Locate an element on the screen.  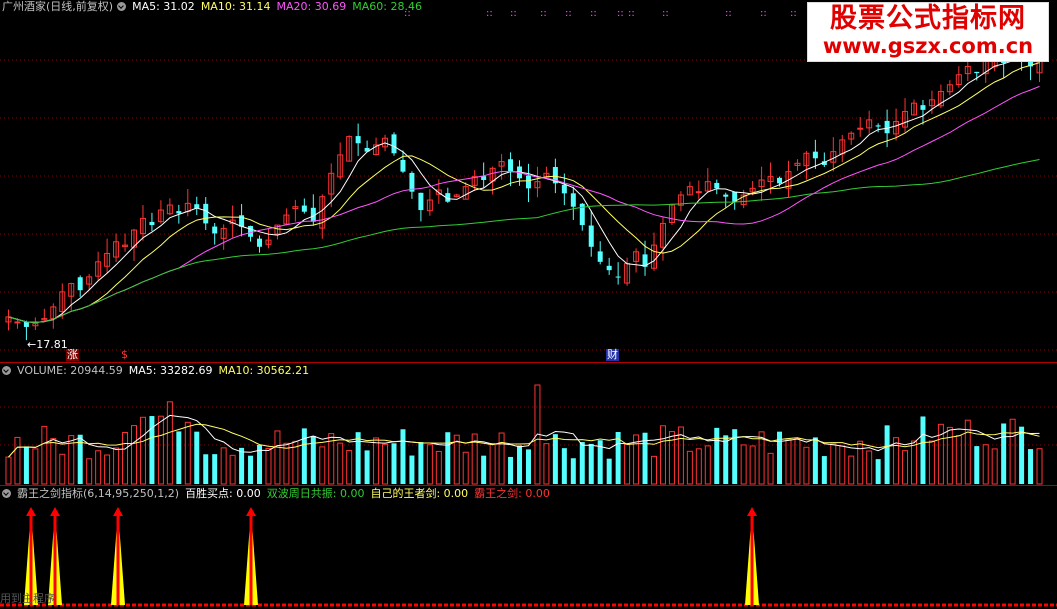
low-price-label: ←17.81 is located at coordinates (47, 344).